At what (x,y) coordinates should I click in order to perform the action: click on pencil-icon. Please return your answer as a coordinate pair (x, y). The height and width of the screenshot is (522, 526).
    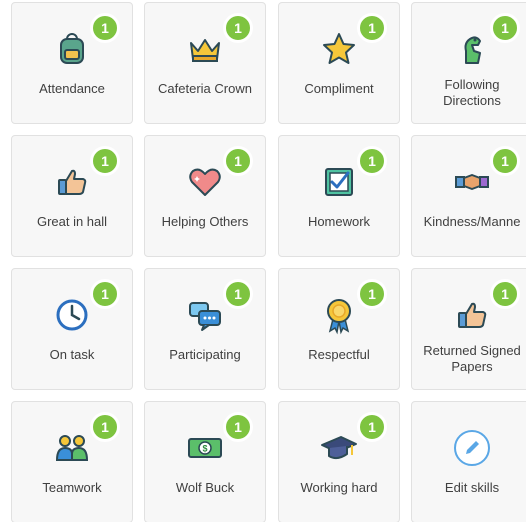
    Looking at the image, I should click on (472, 448).